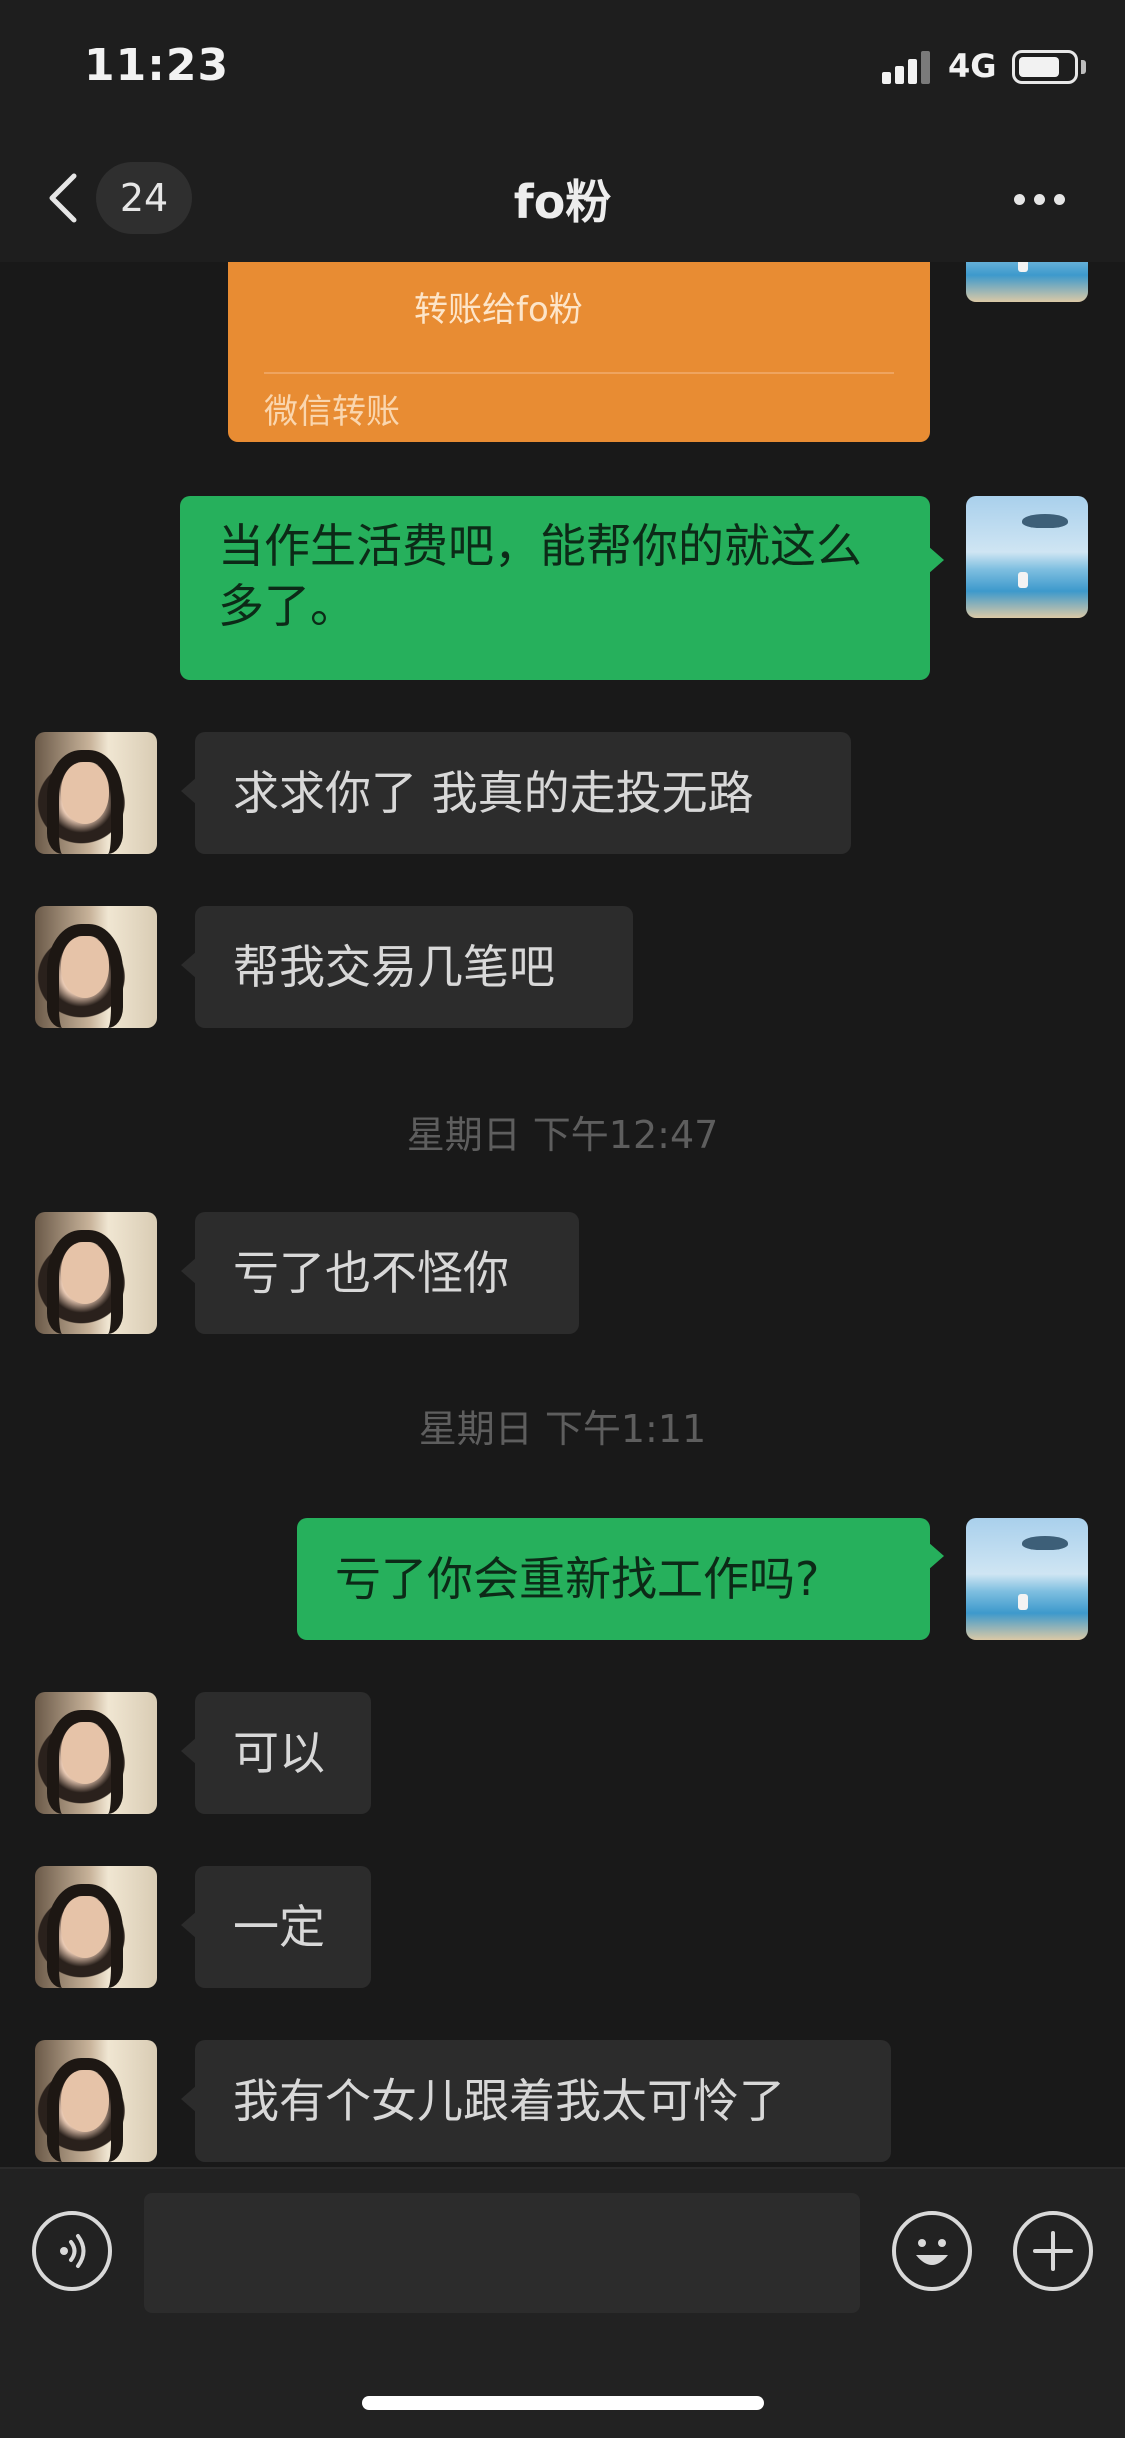 Image resolution: width=1125 pixels, height=2438 pixels. Describe the element at coordinates (279, 1927) in the screenshot. I see `message-text: 一定` at that location.